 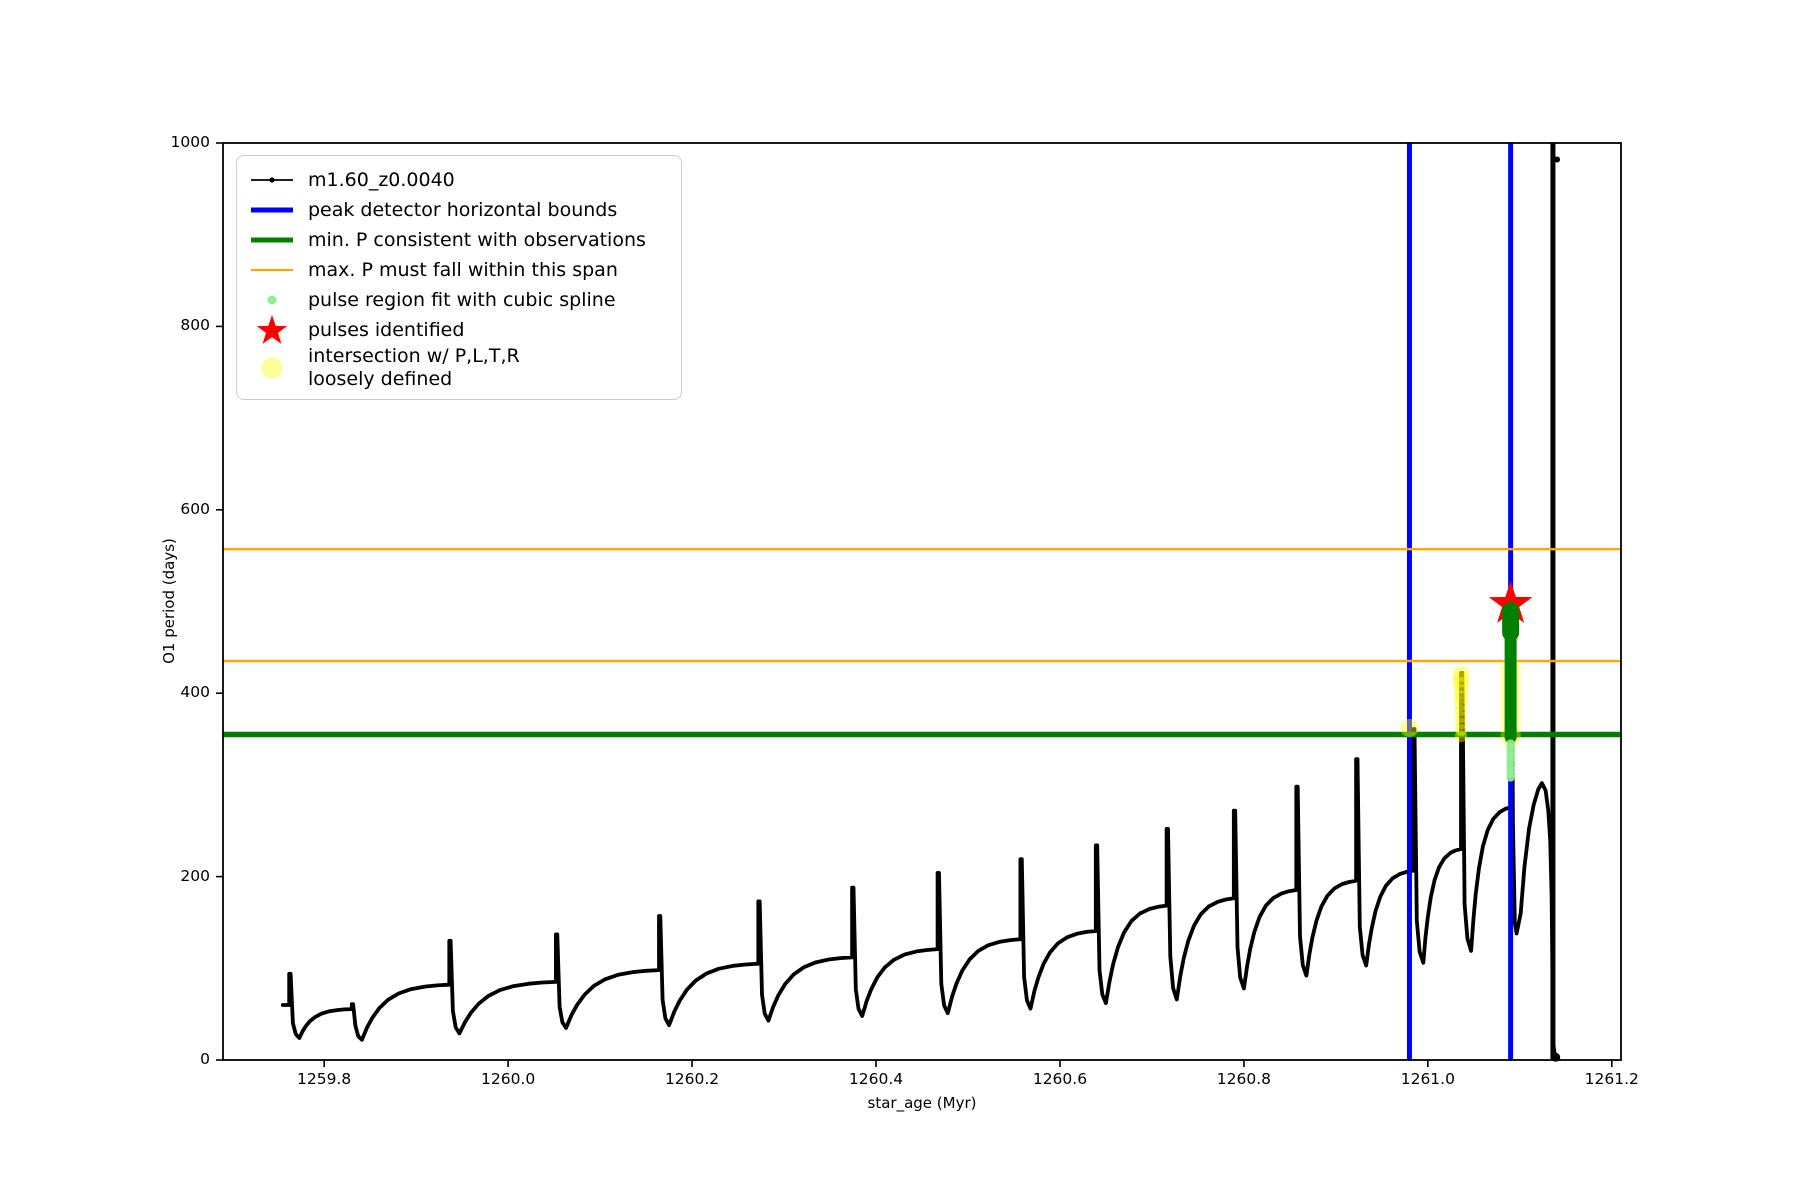 What do you see at coordinates (386, 329) in the screenshot?
I see `legend-label: pulses identified` at bounding box center [386, 329].